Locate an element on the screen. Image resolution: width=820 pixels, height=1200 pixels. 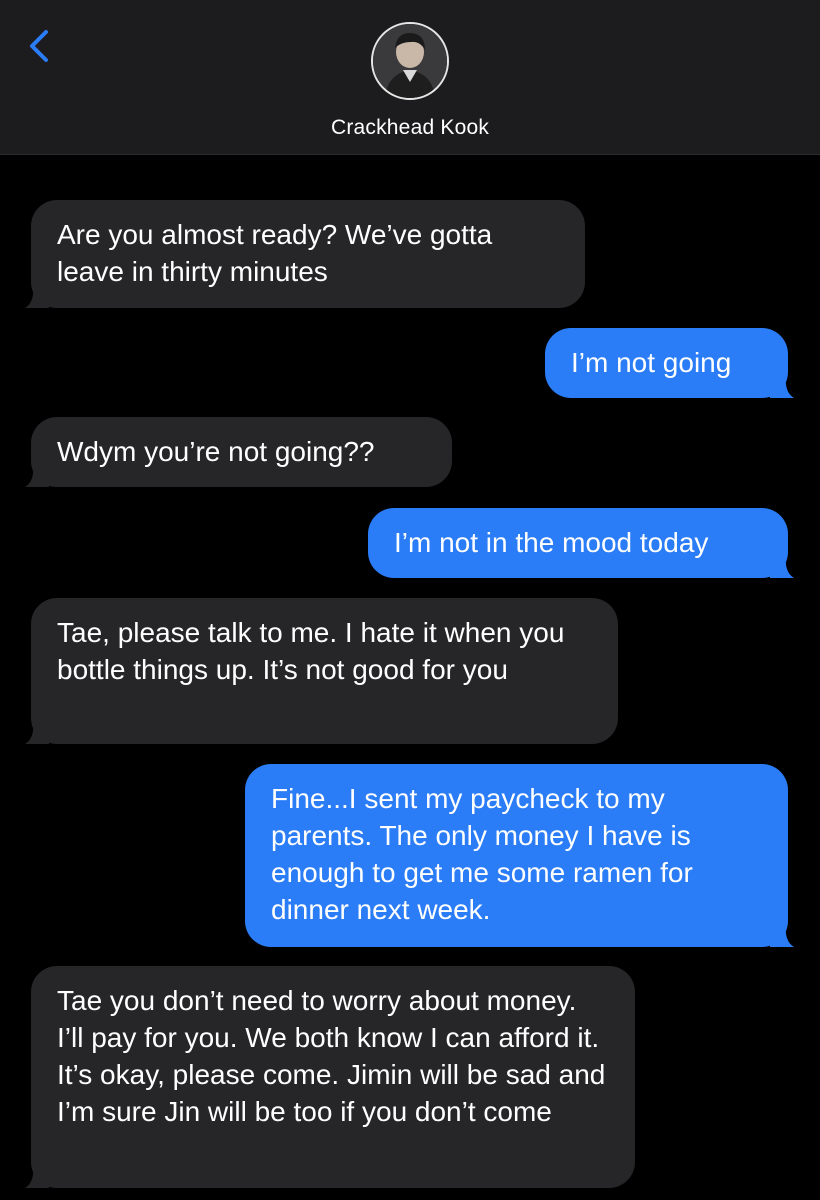
message-text: I’m not going is located at coordinates (651, 362).